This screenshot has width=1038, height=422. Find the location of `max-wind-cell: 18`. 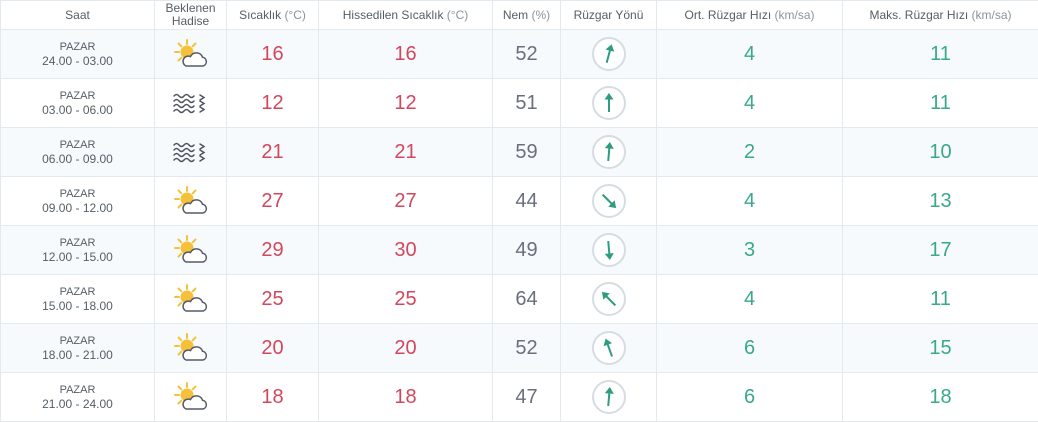

max-wind-cell: 18 is located at coordinates (940, 397).